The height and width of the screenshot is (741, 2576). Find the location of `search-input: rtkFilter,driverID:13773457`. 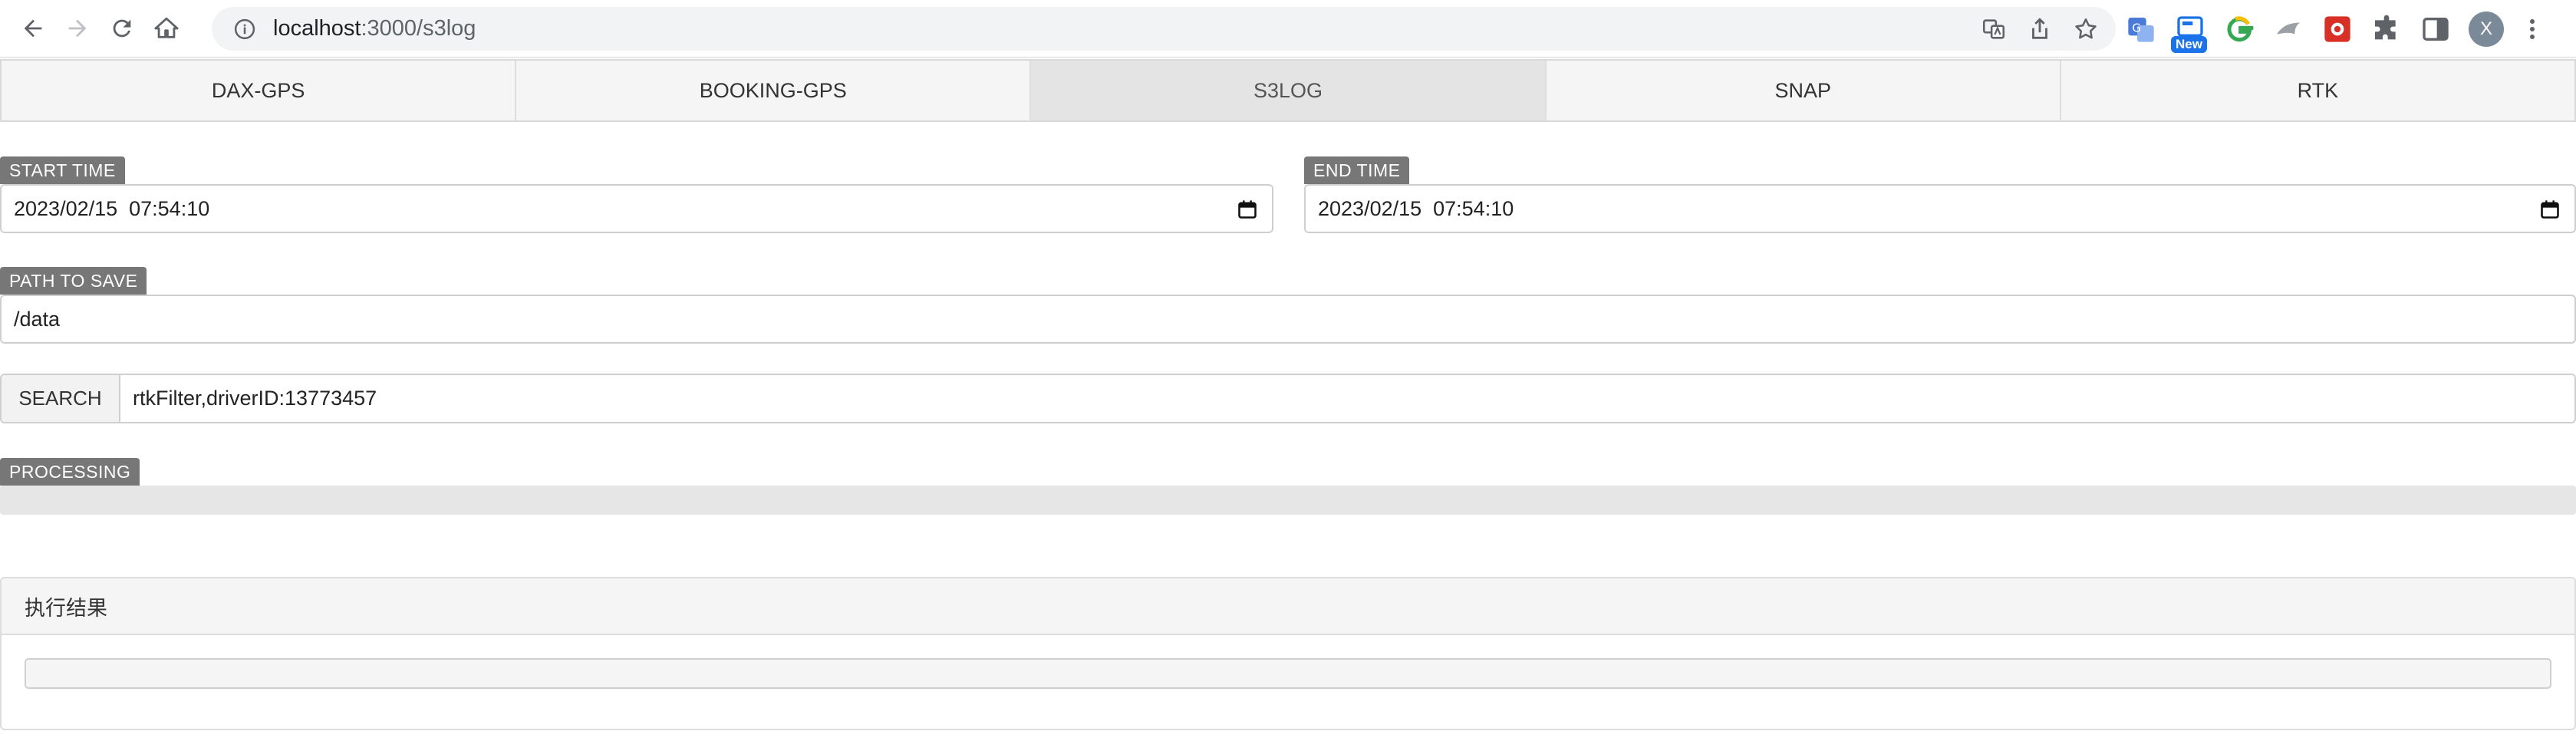

search-input: rtkFilter,driverID:13773457 is located at coordinates (1347, 399).